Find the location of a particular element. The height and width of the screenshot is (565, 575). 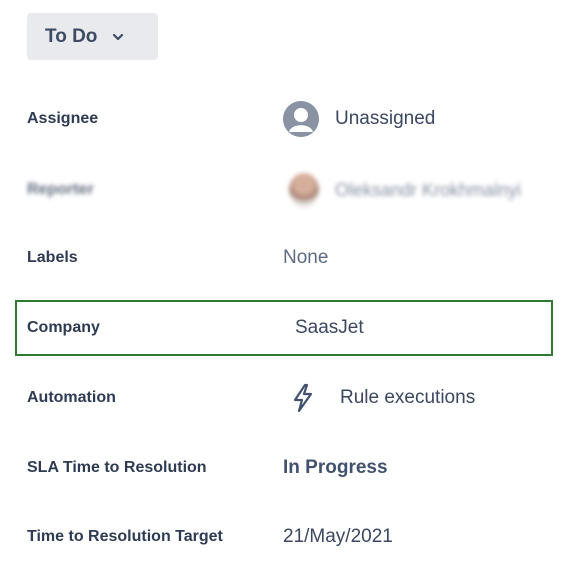

sla-value: In Progress is located at coordinates (335, 468).